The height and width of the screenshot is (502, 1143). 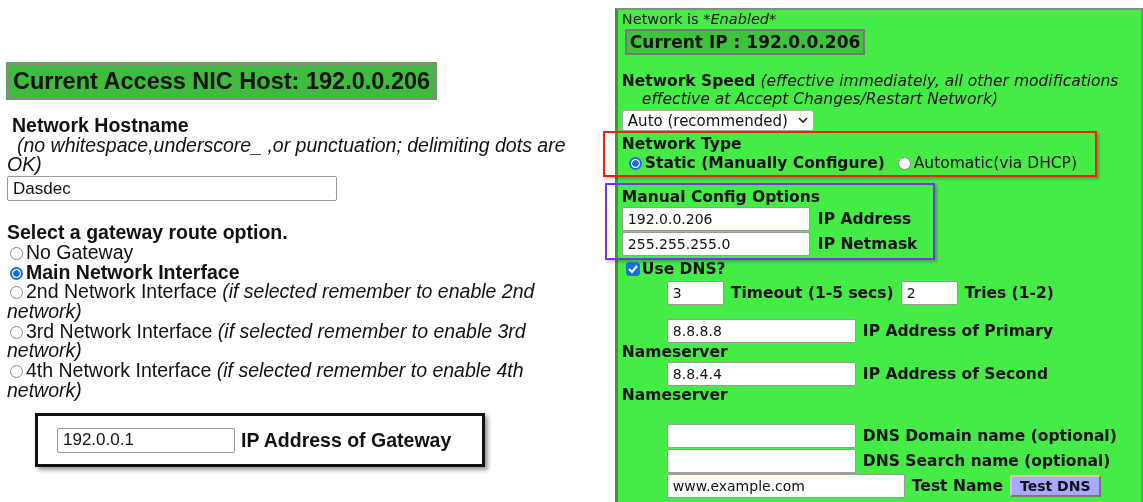 I want to click on status-value: *Enabled*, so click(x=740, y=19).